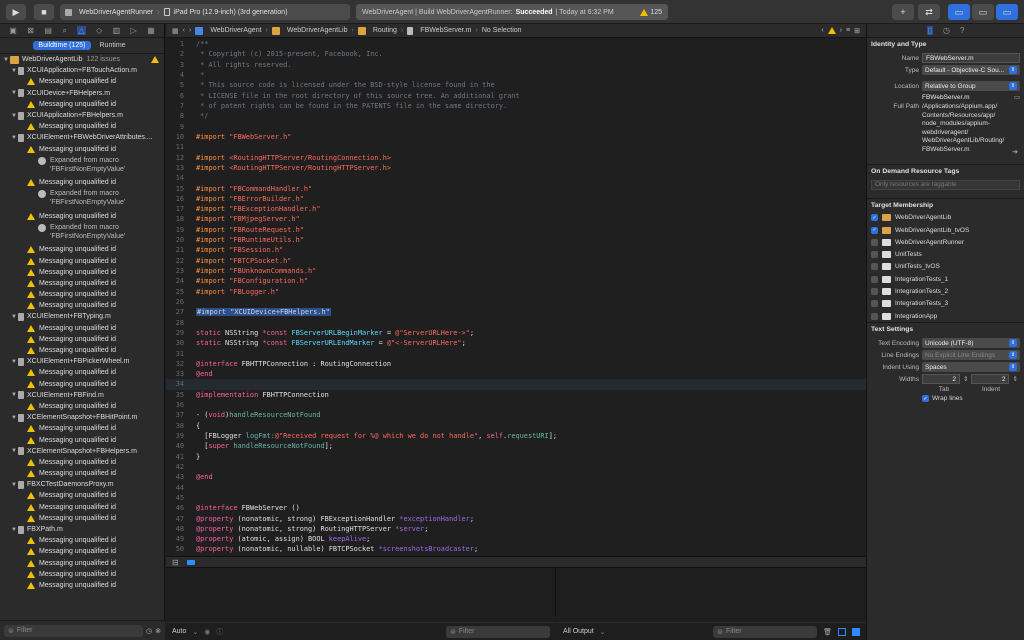 This screenshot has width=1024, height=640. What do you see at coordinates (82, 529) in the screenshot?
I see `issue-file-row: ▼ FBXPath.m` at bounding box center [82, 529].